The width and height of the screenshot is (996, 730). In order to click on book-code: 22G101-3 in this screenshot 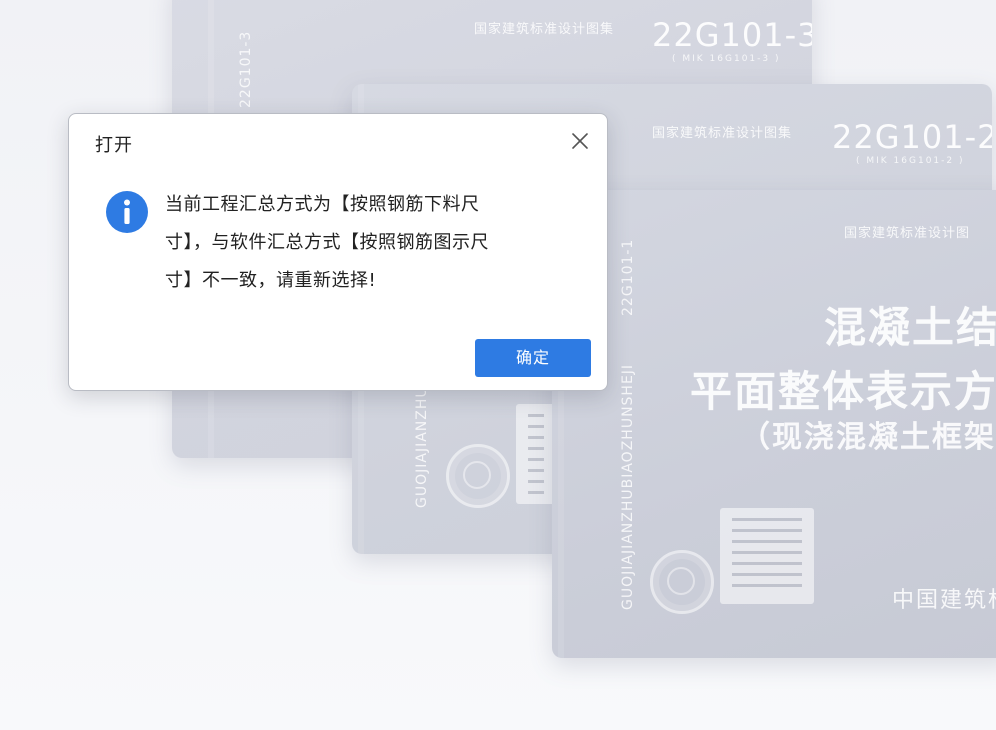, I will do `click(732, 35)`.